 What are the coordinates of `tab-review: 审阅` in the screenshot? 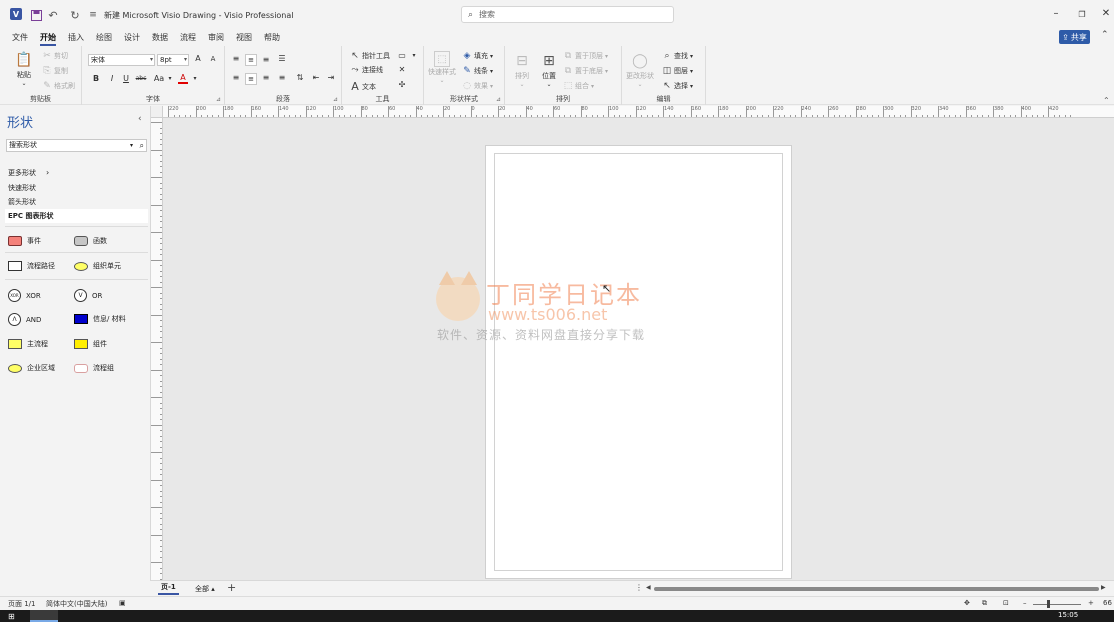 It's located at (216, 38).